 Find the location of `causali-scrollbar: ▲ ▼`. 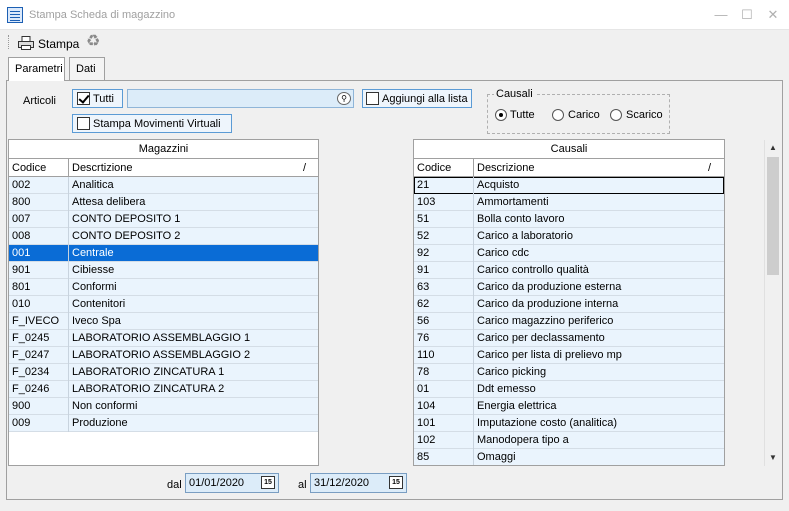

causali-scrollbar: ▲ ▼ is located at coordinates (772, 303).